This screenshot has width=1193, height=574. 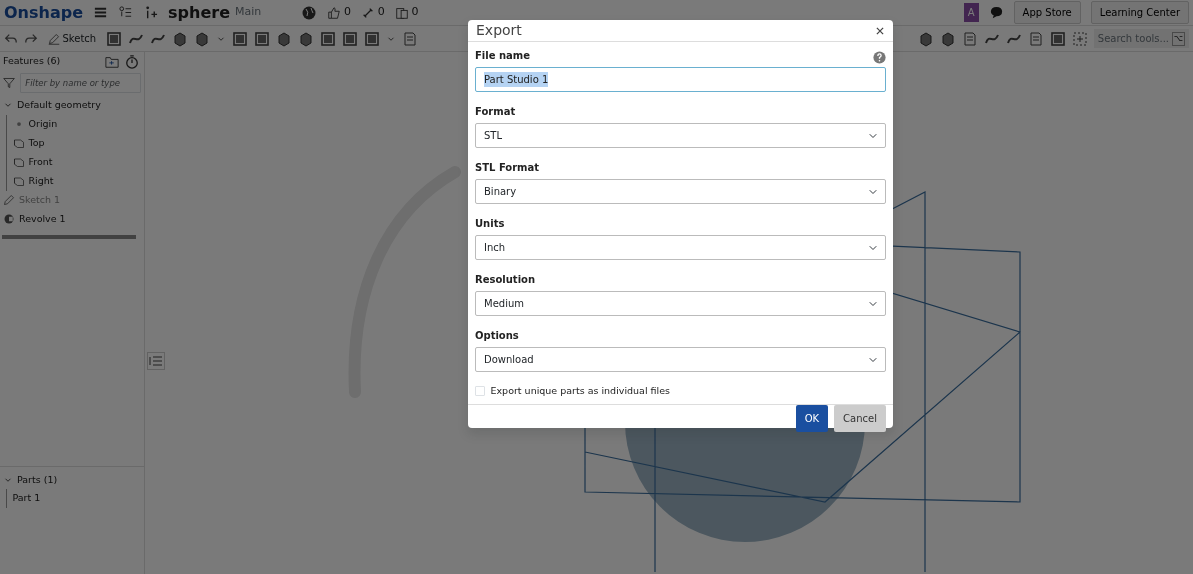 I want to click on field-label: Units, so click(x=490, y=224).